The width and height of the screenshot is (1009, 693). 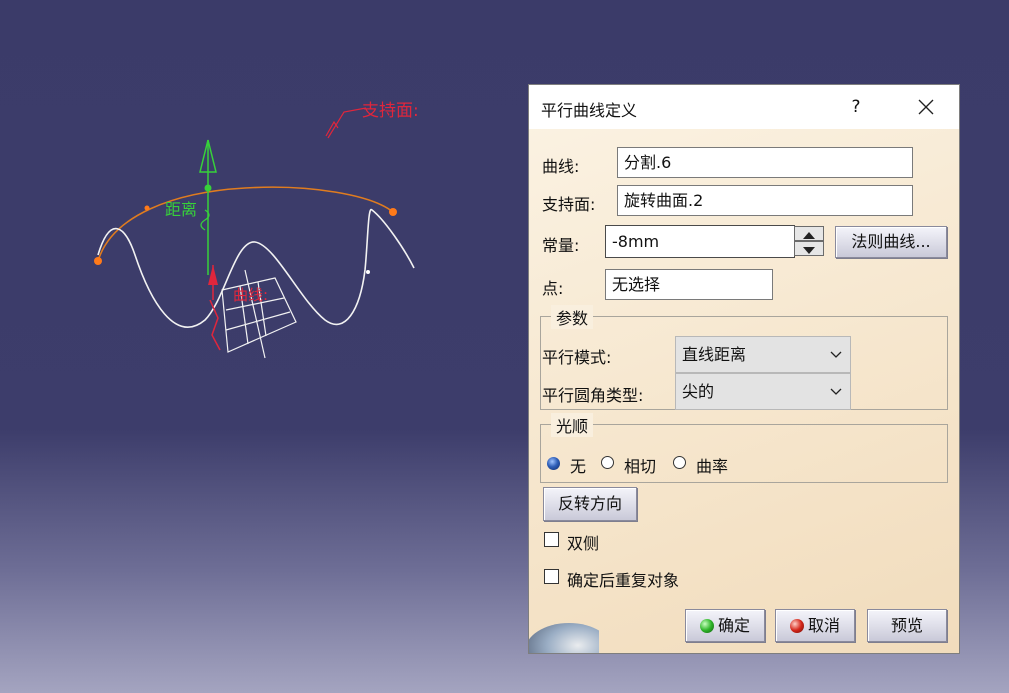 What do you see at coordinates (583, 543) in the screenshot?
I see `both-sides-label: 双侧` at bounding box center [583, 543].